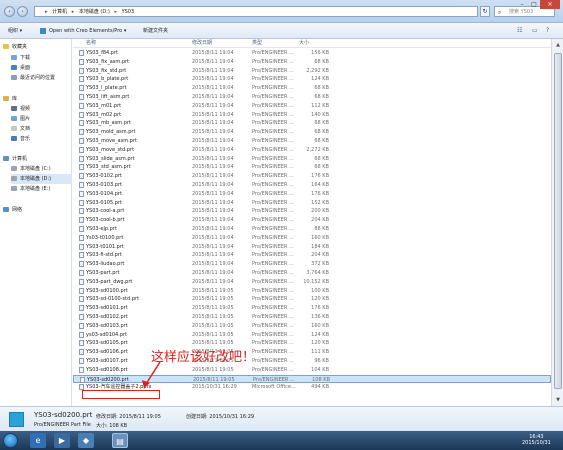 This screenshot has width=563, height=450. Describe the element at coordinates (110, 149) in the screenshot. I see `file-name: YS03_move_std.prt` at that location.